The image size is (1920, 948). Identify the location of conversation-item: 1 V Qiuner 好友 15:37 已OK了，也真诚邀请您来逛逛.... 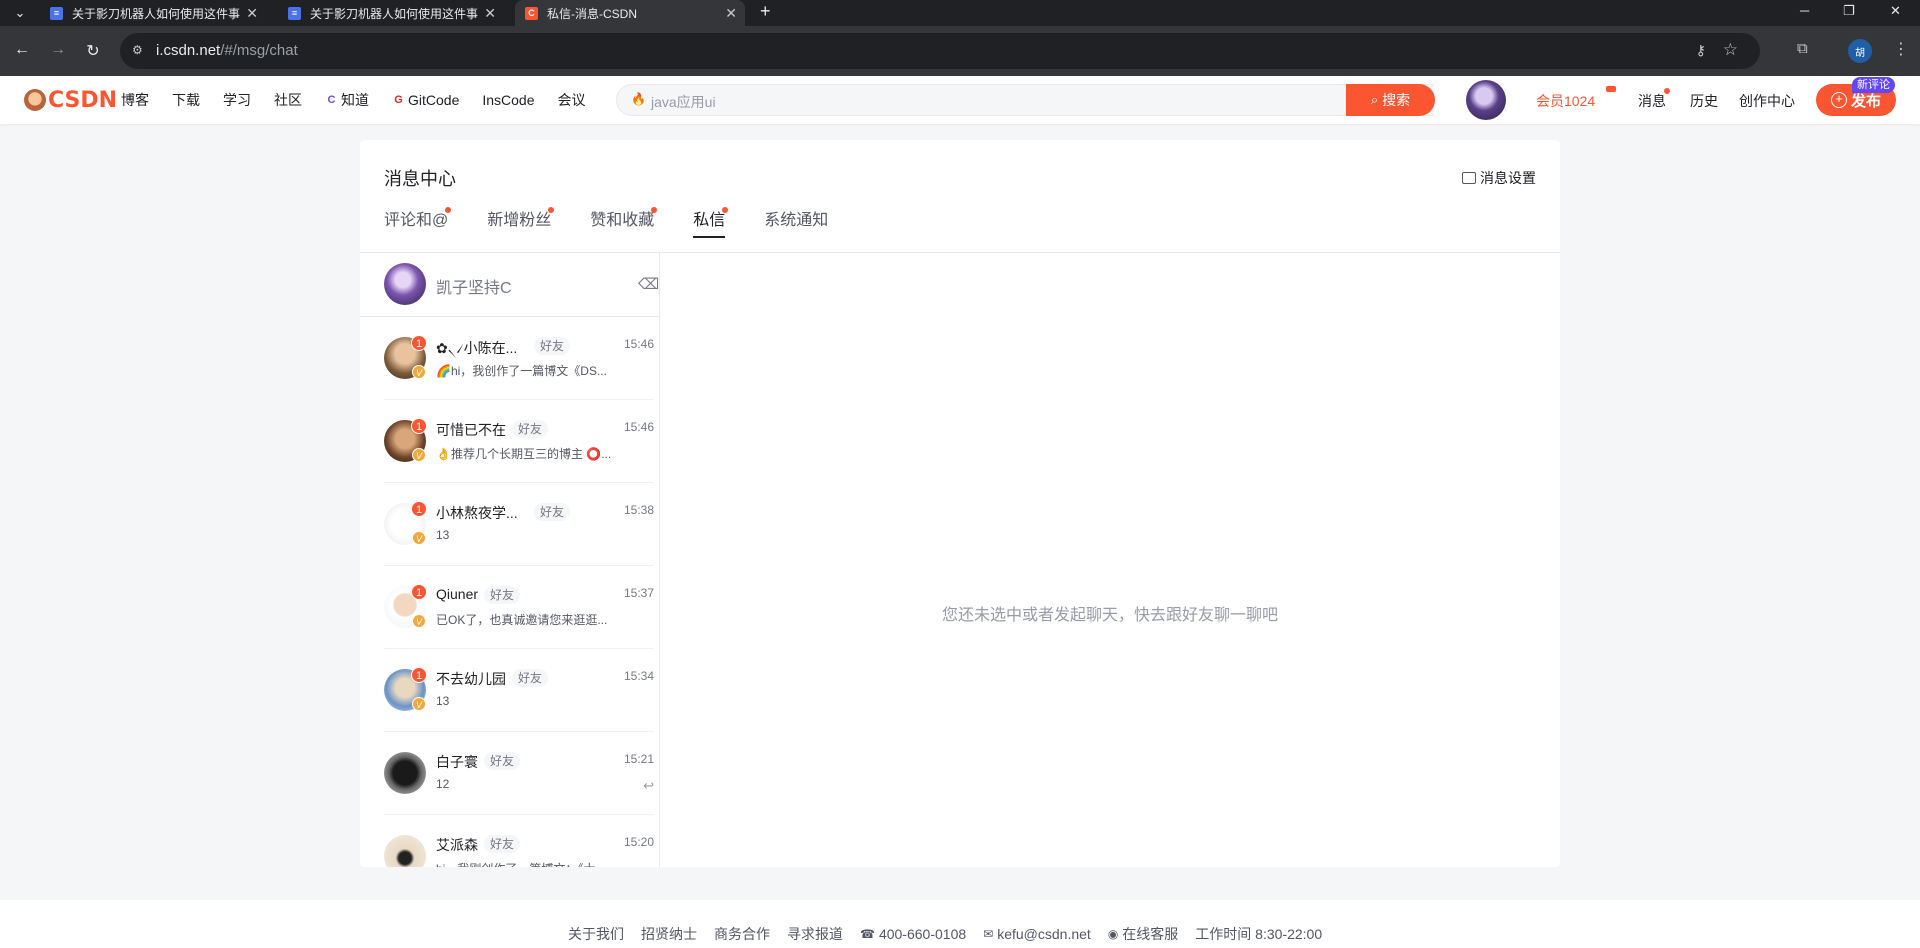
(519, 607).